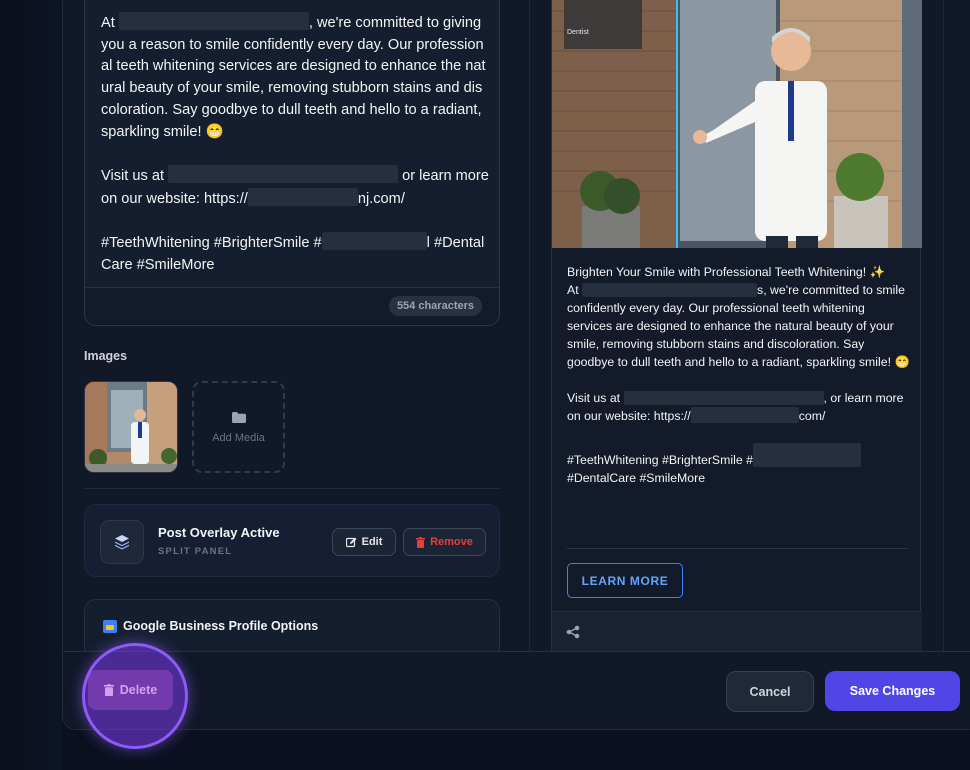 The image size is (970, 770). I want to click on post-text-part: At, so click(110, 23).